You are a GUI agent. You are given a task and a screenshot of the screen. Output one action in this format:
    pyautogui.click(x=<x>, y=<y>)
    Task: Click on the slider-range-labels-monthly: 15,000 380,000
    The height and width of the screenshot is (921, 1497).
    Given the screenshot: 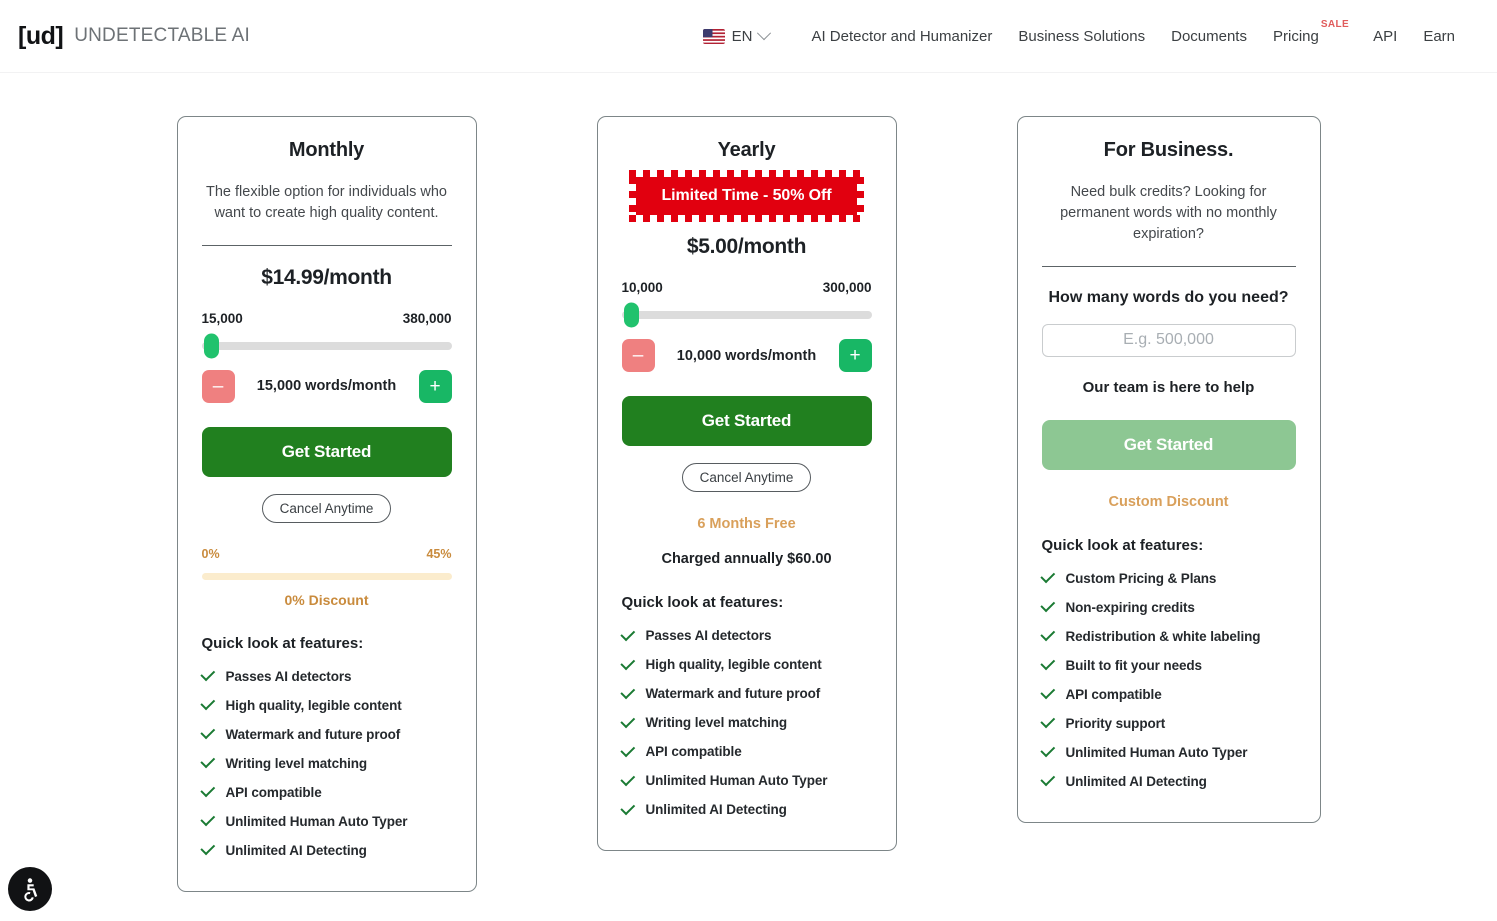 What is the action you would take?
    pyautogui.click(x=327, y=318)
    